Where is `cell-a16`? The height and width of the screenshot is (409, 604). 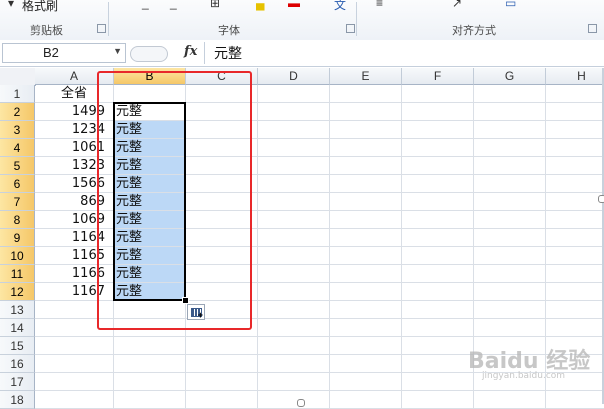 cell-a16 is located at coordinates (74, 364).